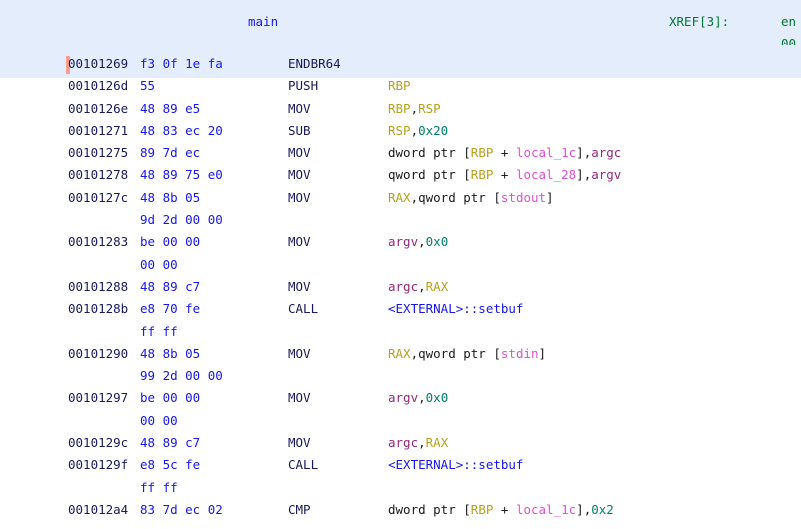 This screenshot has height=529, width=801. What do you see at coordinates (400, 67) in the screenshot?
I see `instruction-row: 00101269 f3 0f 1e fa ENDBR64` at bounding box center [400, 67].